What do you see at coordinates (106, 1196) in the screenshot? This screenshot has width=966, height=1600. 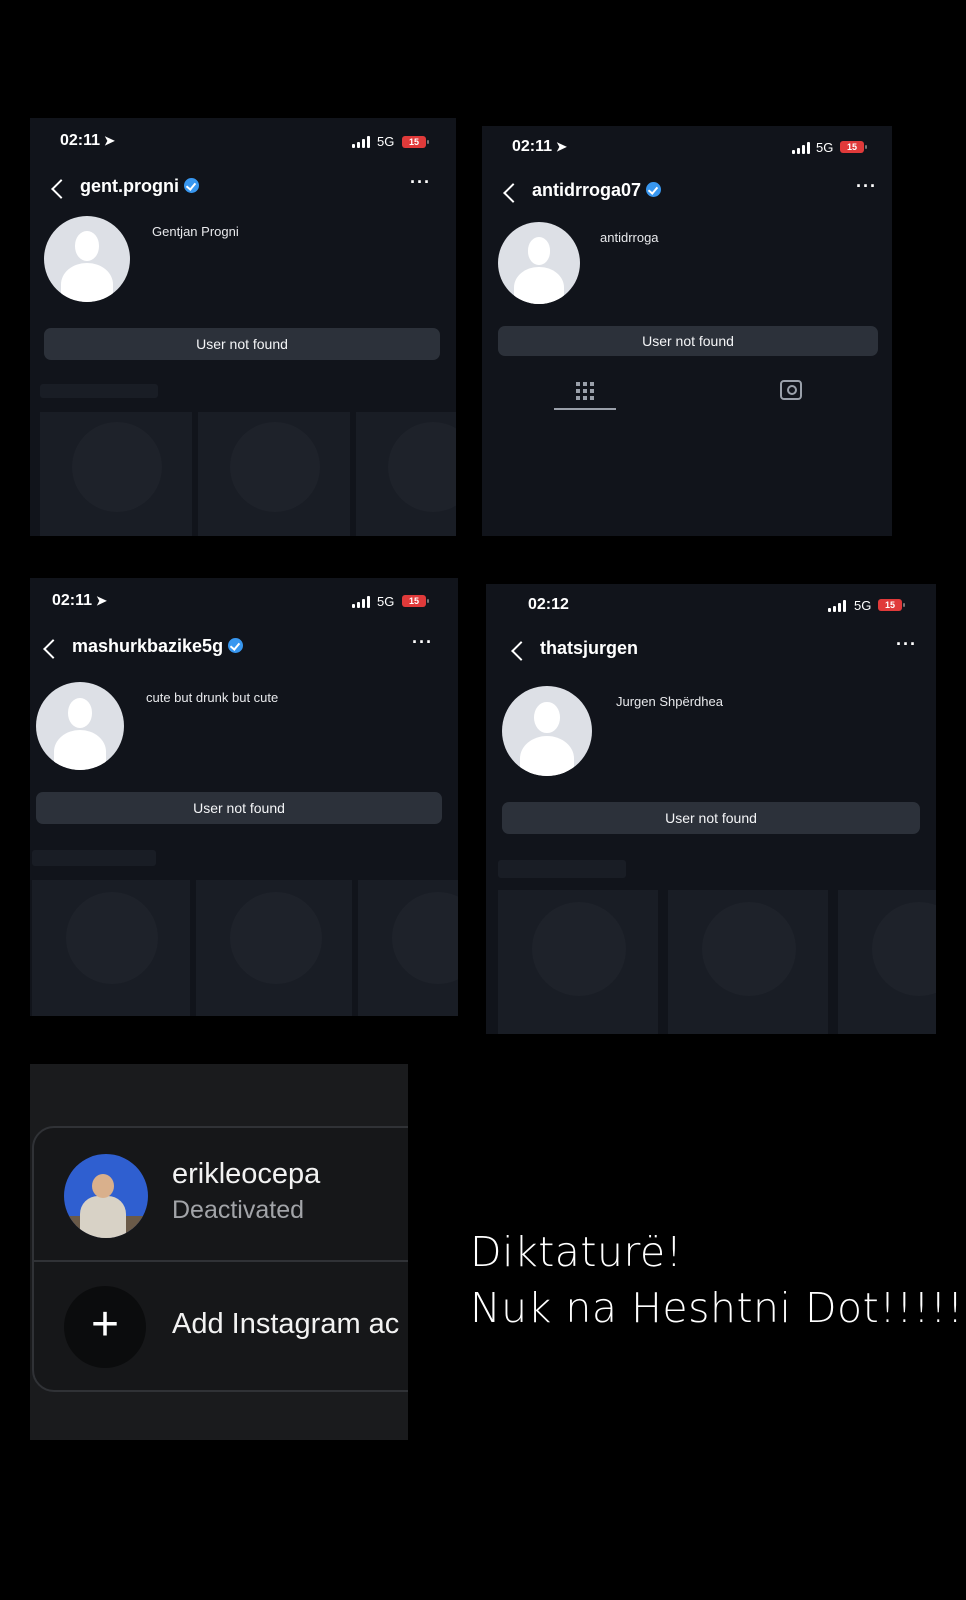 I see `account-avatar` at bounding box center [106, 1196].